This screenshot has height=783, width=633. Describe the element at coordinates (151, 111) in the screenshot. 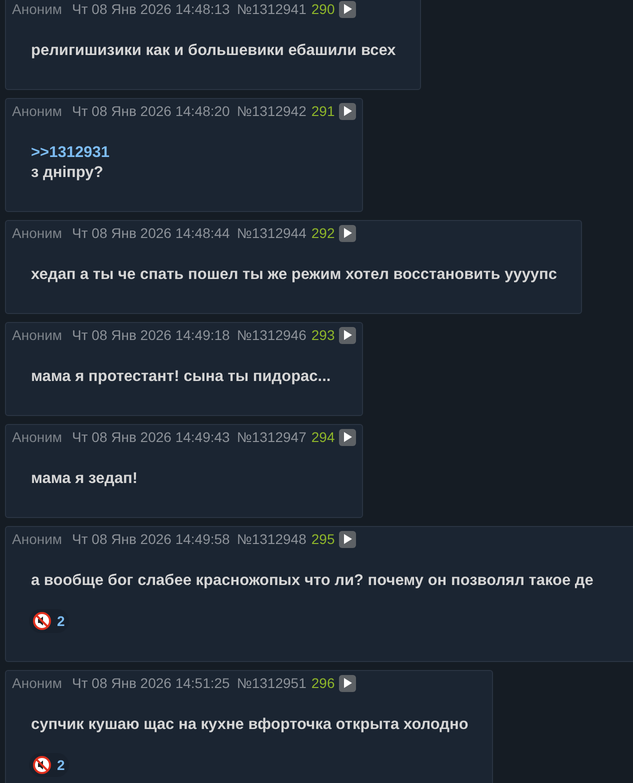

I see `post-date: Чт 08 Янв 2026 14:48:20` at that location.